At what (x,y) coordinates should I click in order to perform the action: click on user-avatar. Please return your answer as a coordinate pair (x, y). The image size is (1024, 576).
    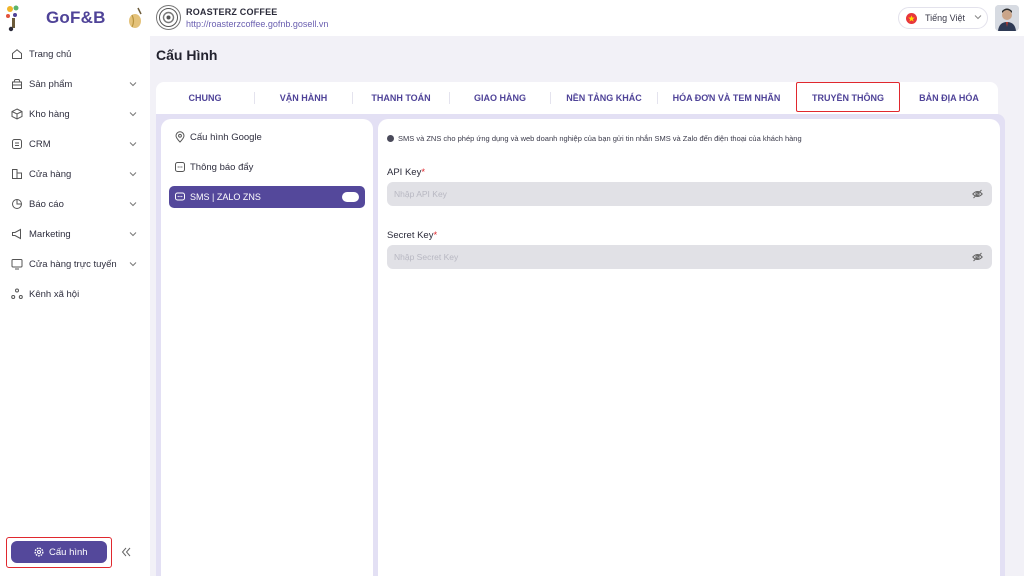
    Looking at the image, I should click on (1007, 18).